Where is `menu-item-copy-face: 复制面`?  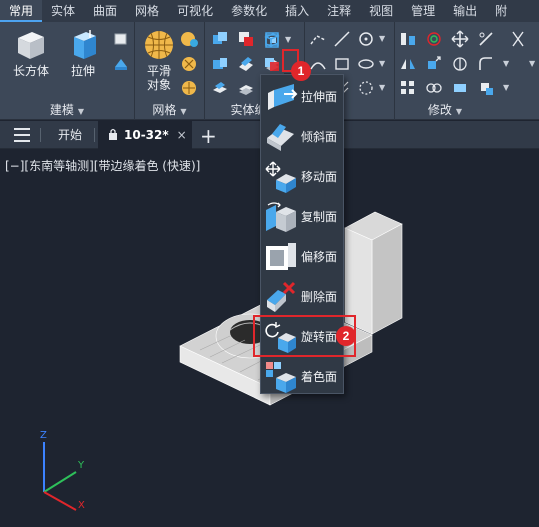
menu-item-copy-face: 复制面 is located at coordinates (303, 217).